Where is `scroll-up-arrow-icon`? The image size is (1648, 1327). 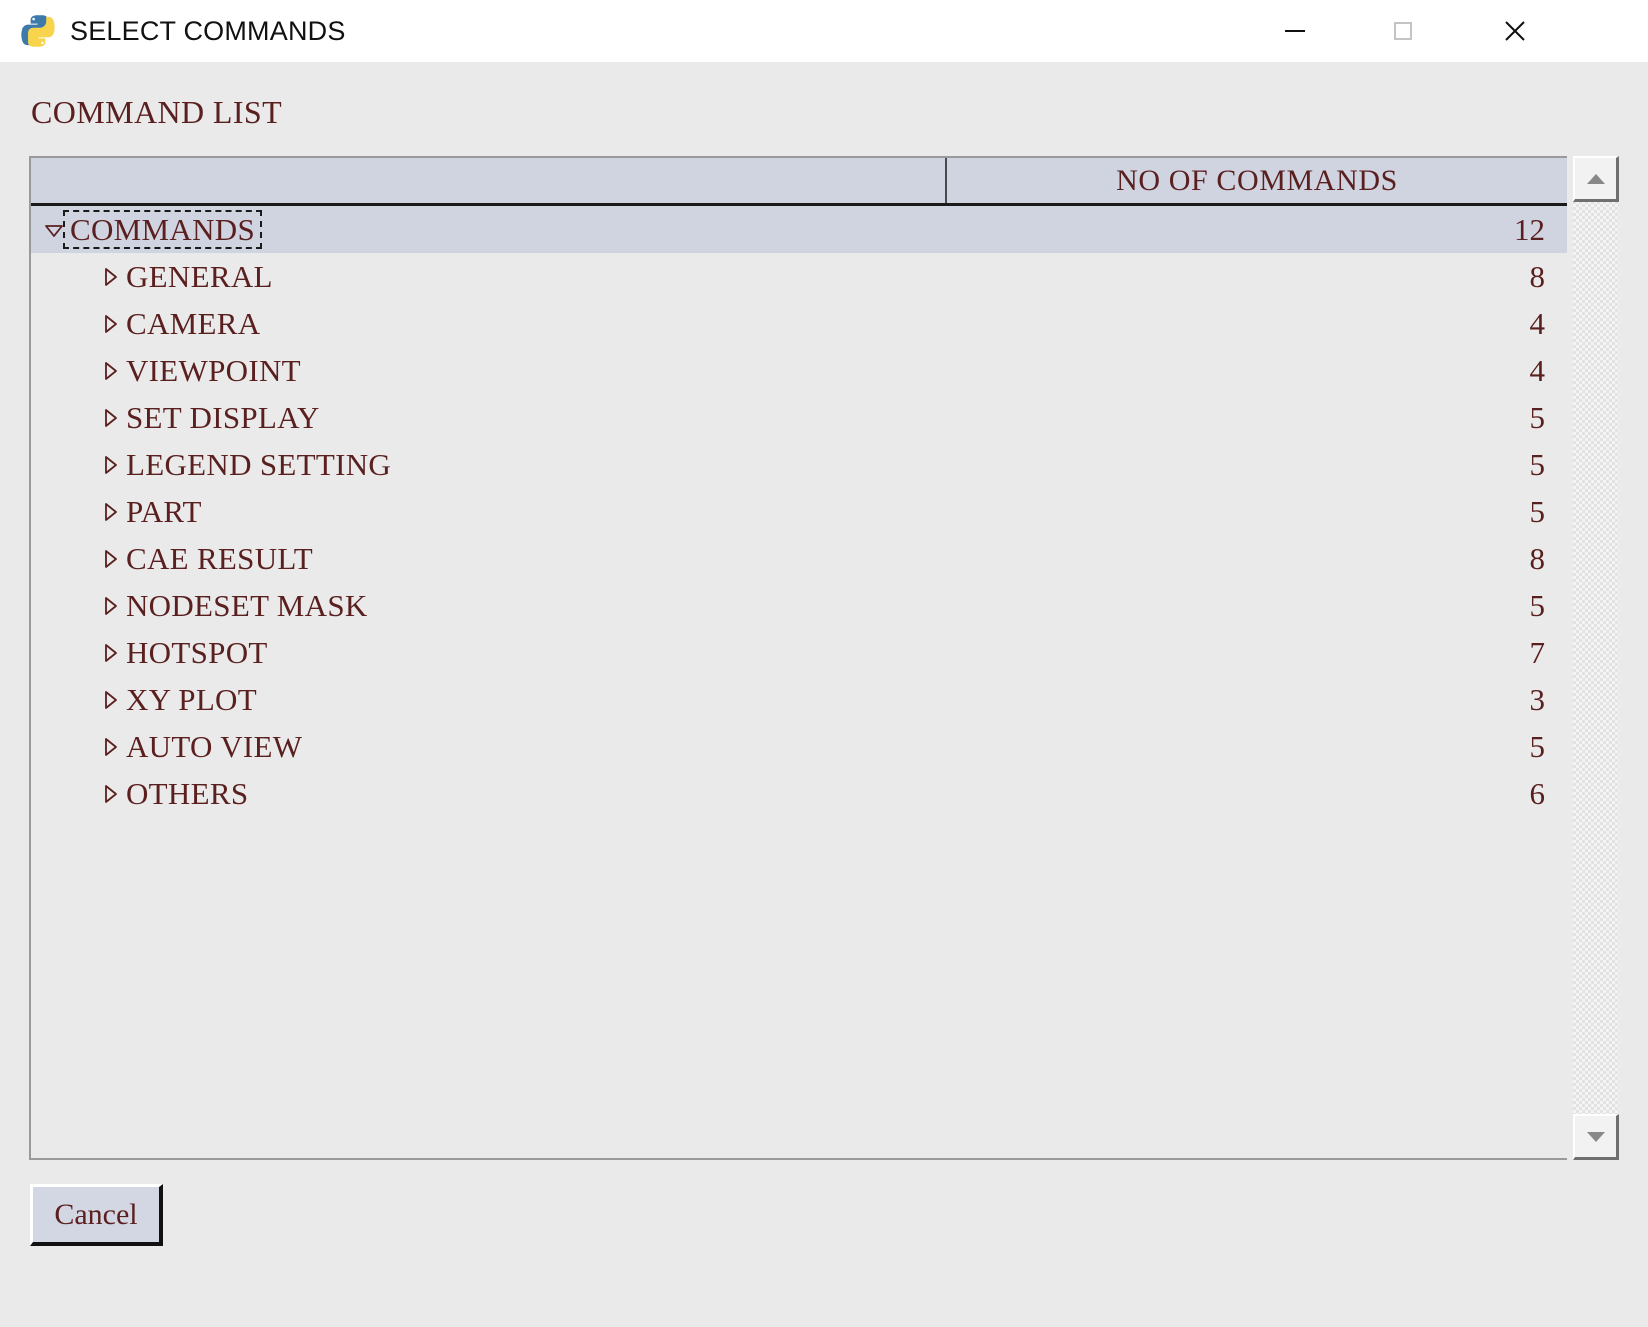
scroll-up-arrow-icon is located at coordinates (1595, 178).